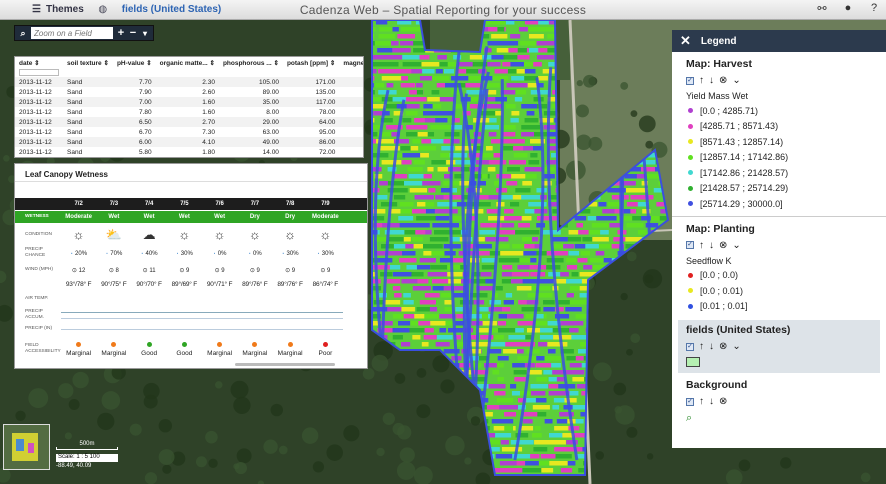 The image size is (886, 484). What do you see at coordinates (744, 172) in the screenshot?
I see `legend-class-label: [17142.86 ; 21428.57)` at bounding box center [744, 172].